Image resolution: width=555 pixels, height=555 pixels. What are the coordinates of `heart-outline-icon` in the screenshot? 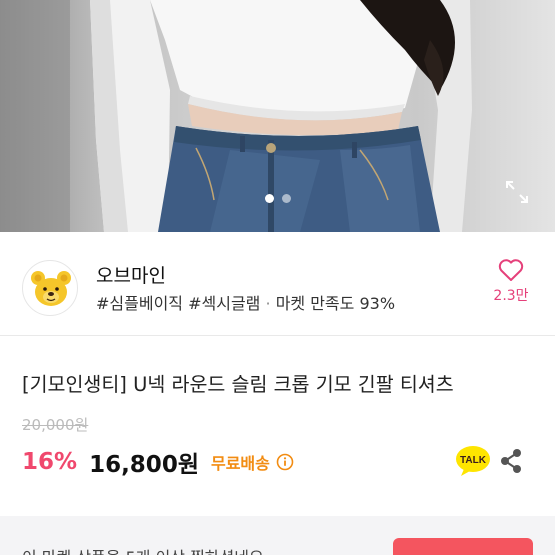 It's located at (511, 270).